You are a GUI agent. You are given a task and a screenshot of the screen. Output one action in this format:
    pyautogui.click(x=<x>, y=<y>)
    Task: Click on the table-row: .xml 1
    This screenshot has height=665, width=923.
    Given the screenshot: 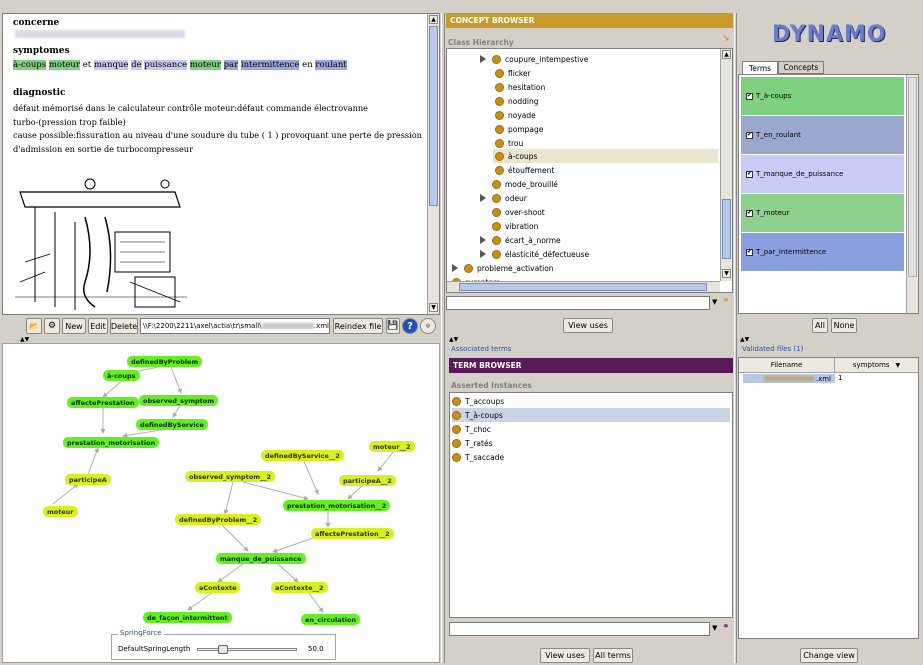 What is the action you would take?
    pyautogui.click(x=828, y=378)
    